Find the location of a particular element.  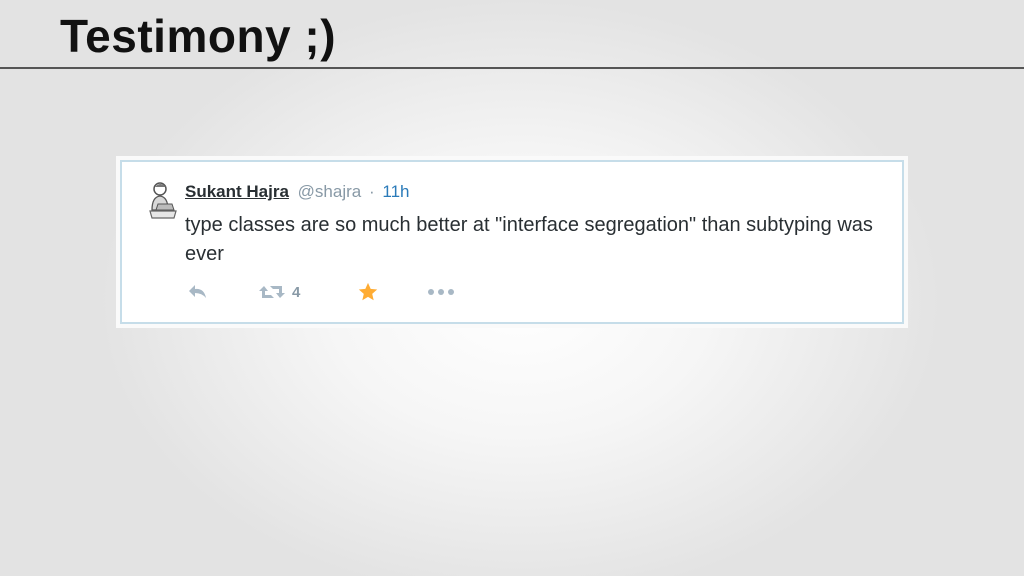

favorite-button is located at coordinates (368, 292).